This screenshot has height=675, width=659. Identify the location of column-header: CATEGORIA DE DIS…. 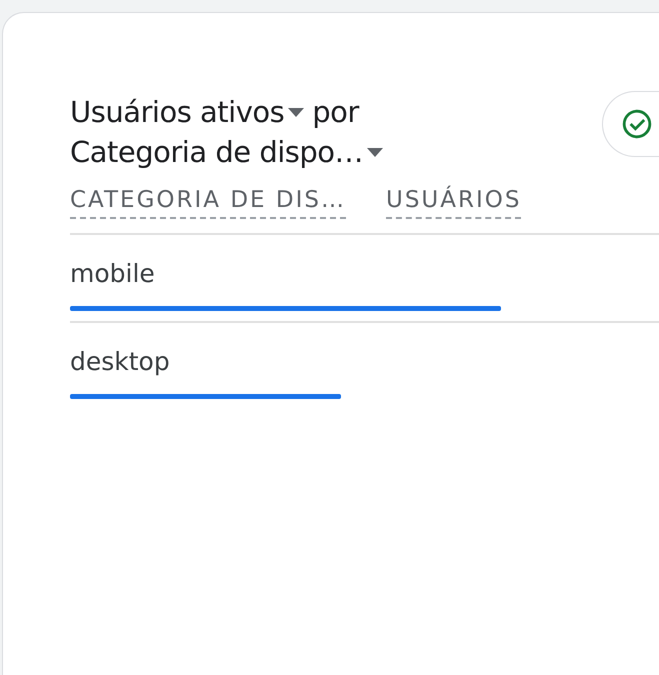
(208, 203).